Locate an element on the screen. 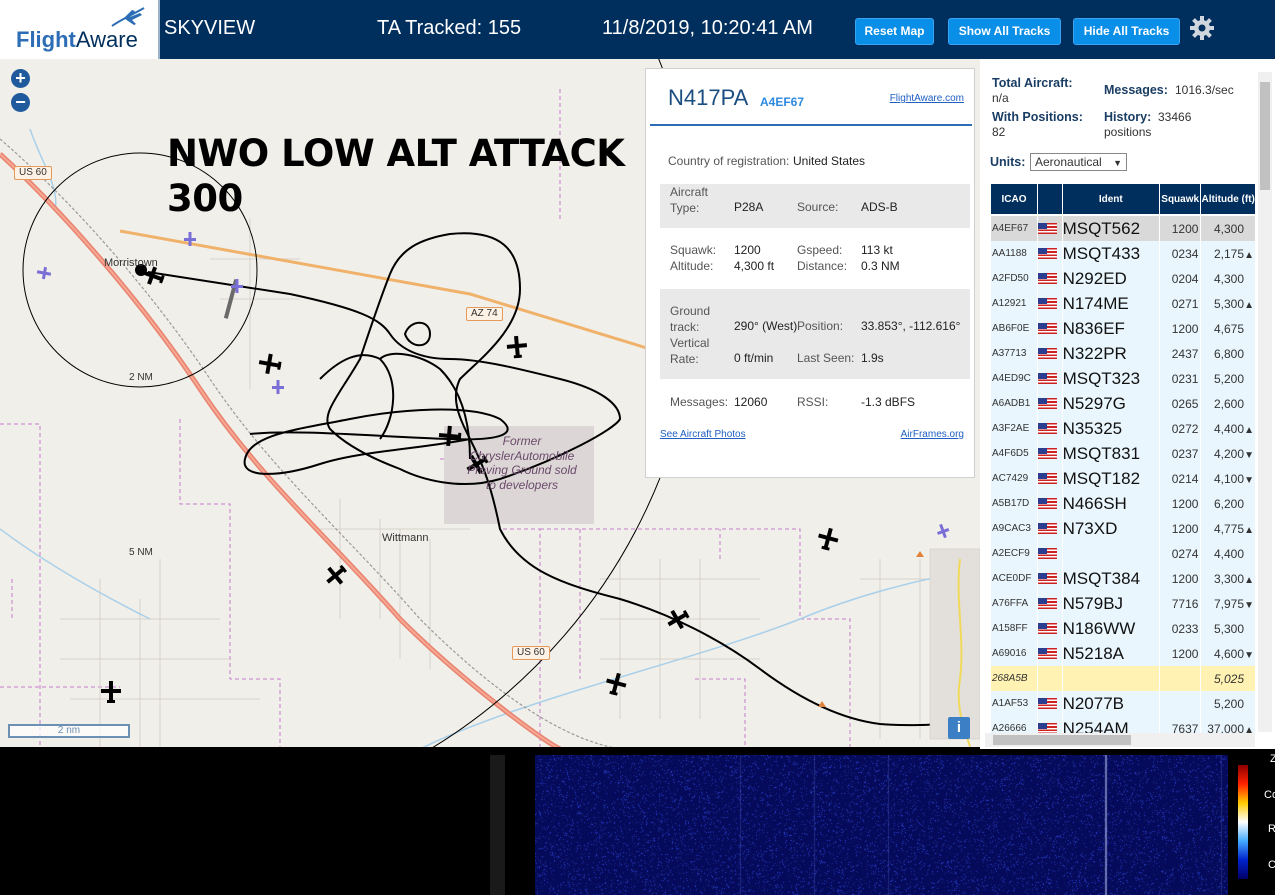 This screenshot has width=1275, height=895. cell-ident: N322PR is located at coordinates (1110, 353).